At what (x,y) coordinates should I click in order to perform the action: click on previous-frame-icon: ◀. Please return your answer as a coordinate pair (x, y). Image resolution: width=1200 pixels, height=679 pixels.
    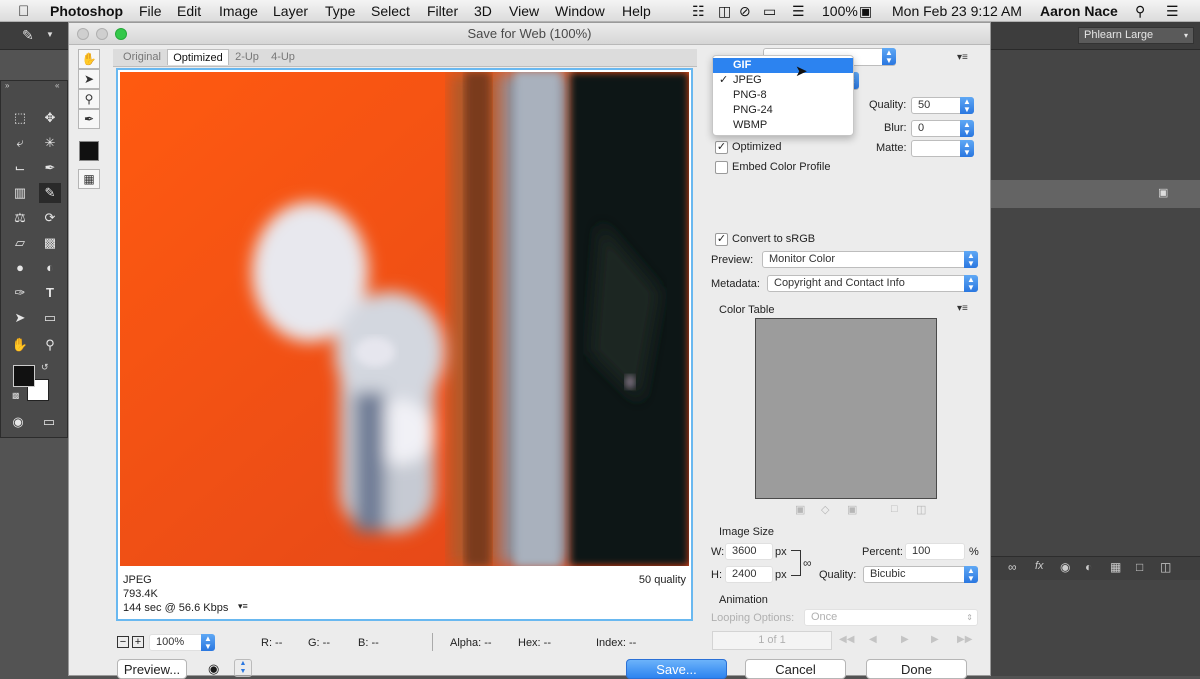
    Looking at the image, I should click on (873, 639).